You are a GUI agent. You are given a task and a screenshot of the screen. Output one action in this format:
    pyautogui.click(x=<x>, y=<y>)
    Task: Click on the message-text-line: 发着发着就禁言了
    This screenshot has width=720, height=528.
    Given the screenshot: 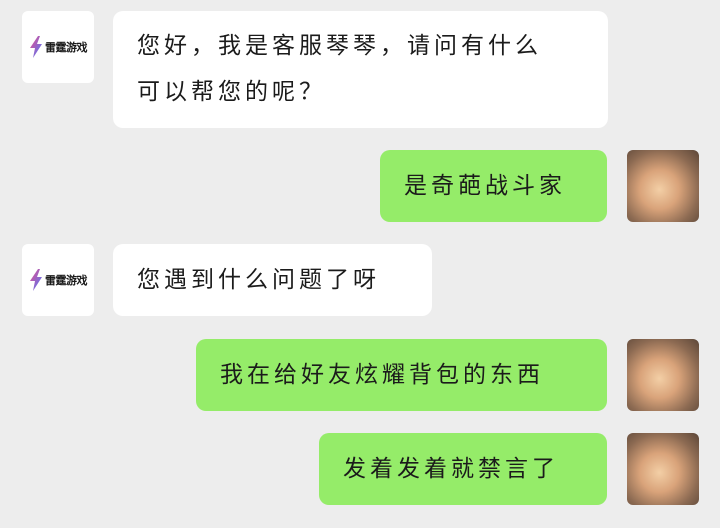 What is the action you would take?
    pyautogui.click(x=451, y=469)
    